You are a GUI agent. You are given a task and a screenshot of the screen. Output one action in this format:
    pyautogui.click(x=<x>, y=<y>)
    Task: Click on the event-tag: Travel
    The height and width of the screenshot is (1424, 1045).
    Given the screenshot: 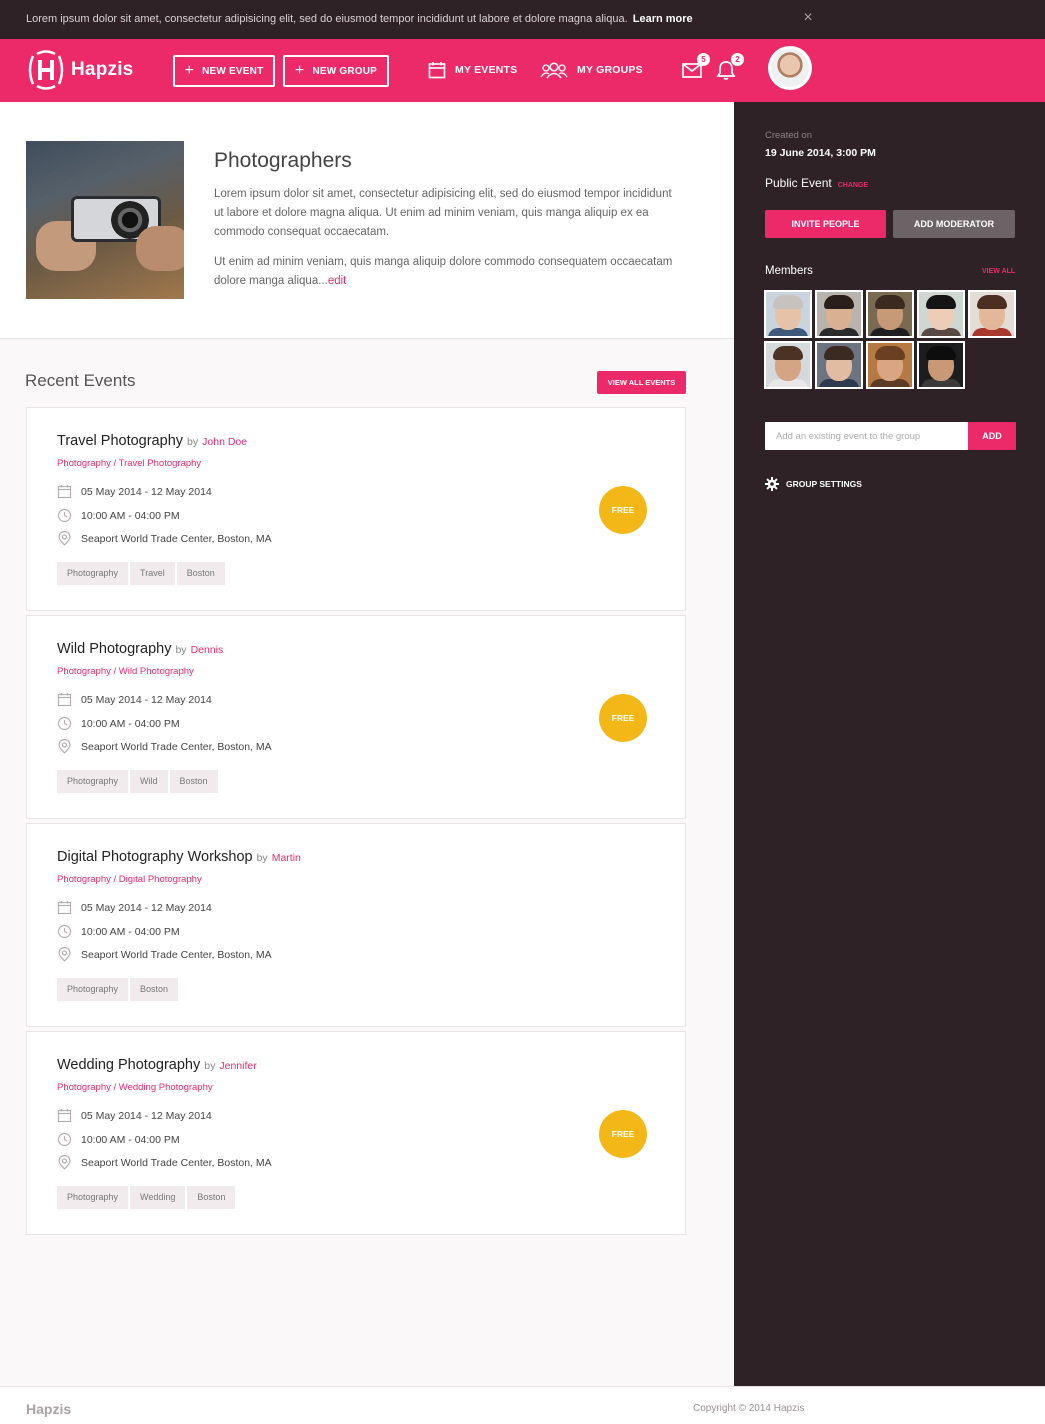 What is the action you would take?
    pyautogui.click(x=152, y=573)
    